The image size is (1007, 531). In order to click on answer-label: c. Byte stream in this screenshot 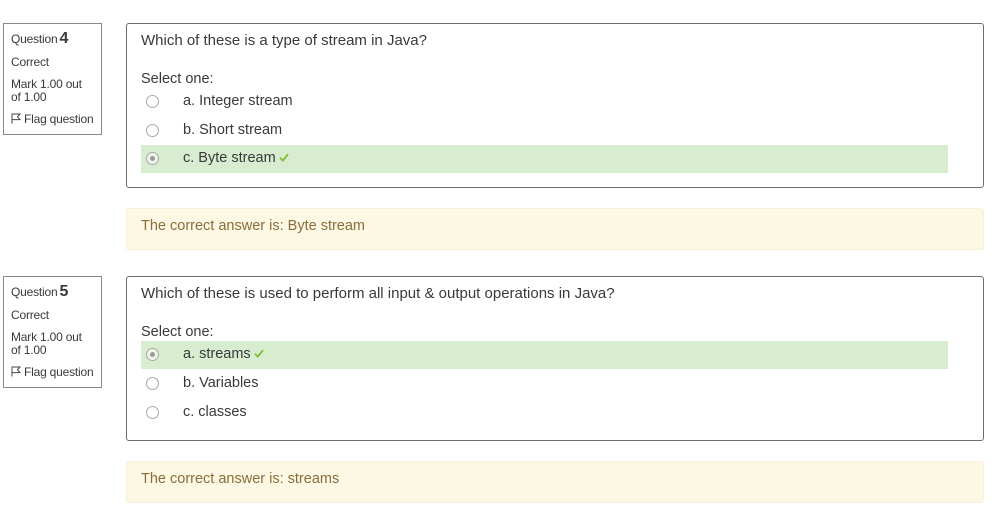, I will do `click(229, 158)`.